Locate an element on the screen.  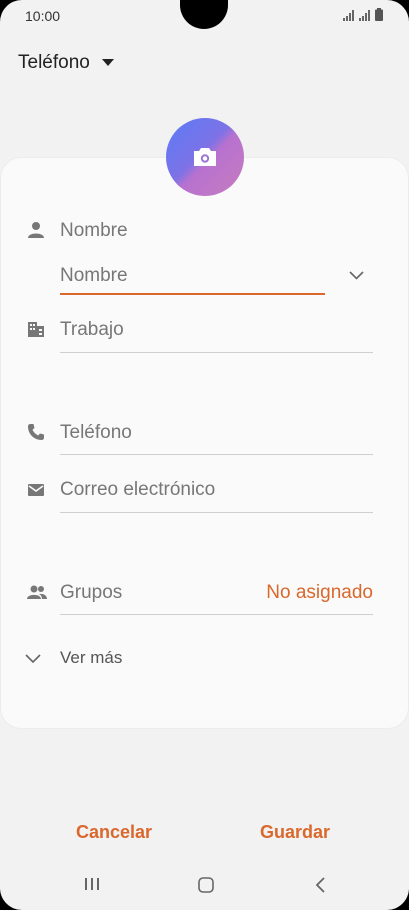
person-icon is located at coordinates (36, 230).